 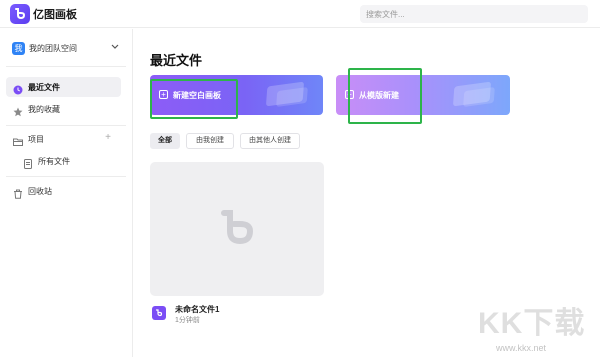 I want to click on file-type-icon, so click(x=159, y=313).